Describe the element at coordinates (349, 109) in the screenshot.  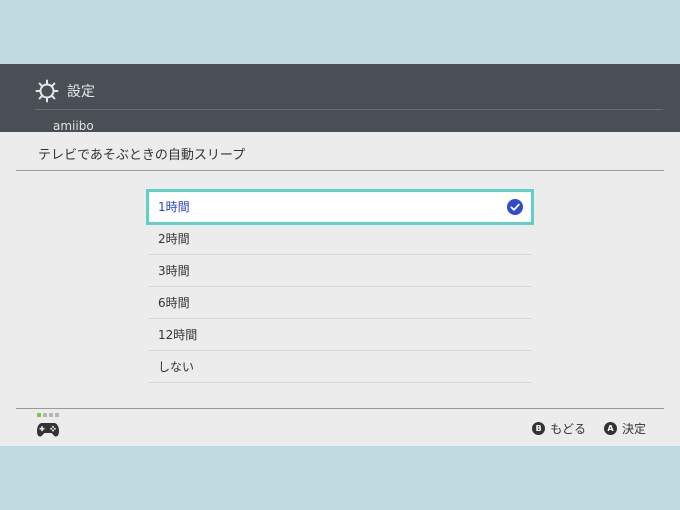
I see `header-divider` at that location.